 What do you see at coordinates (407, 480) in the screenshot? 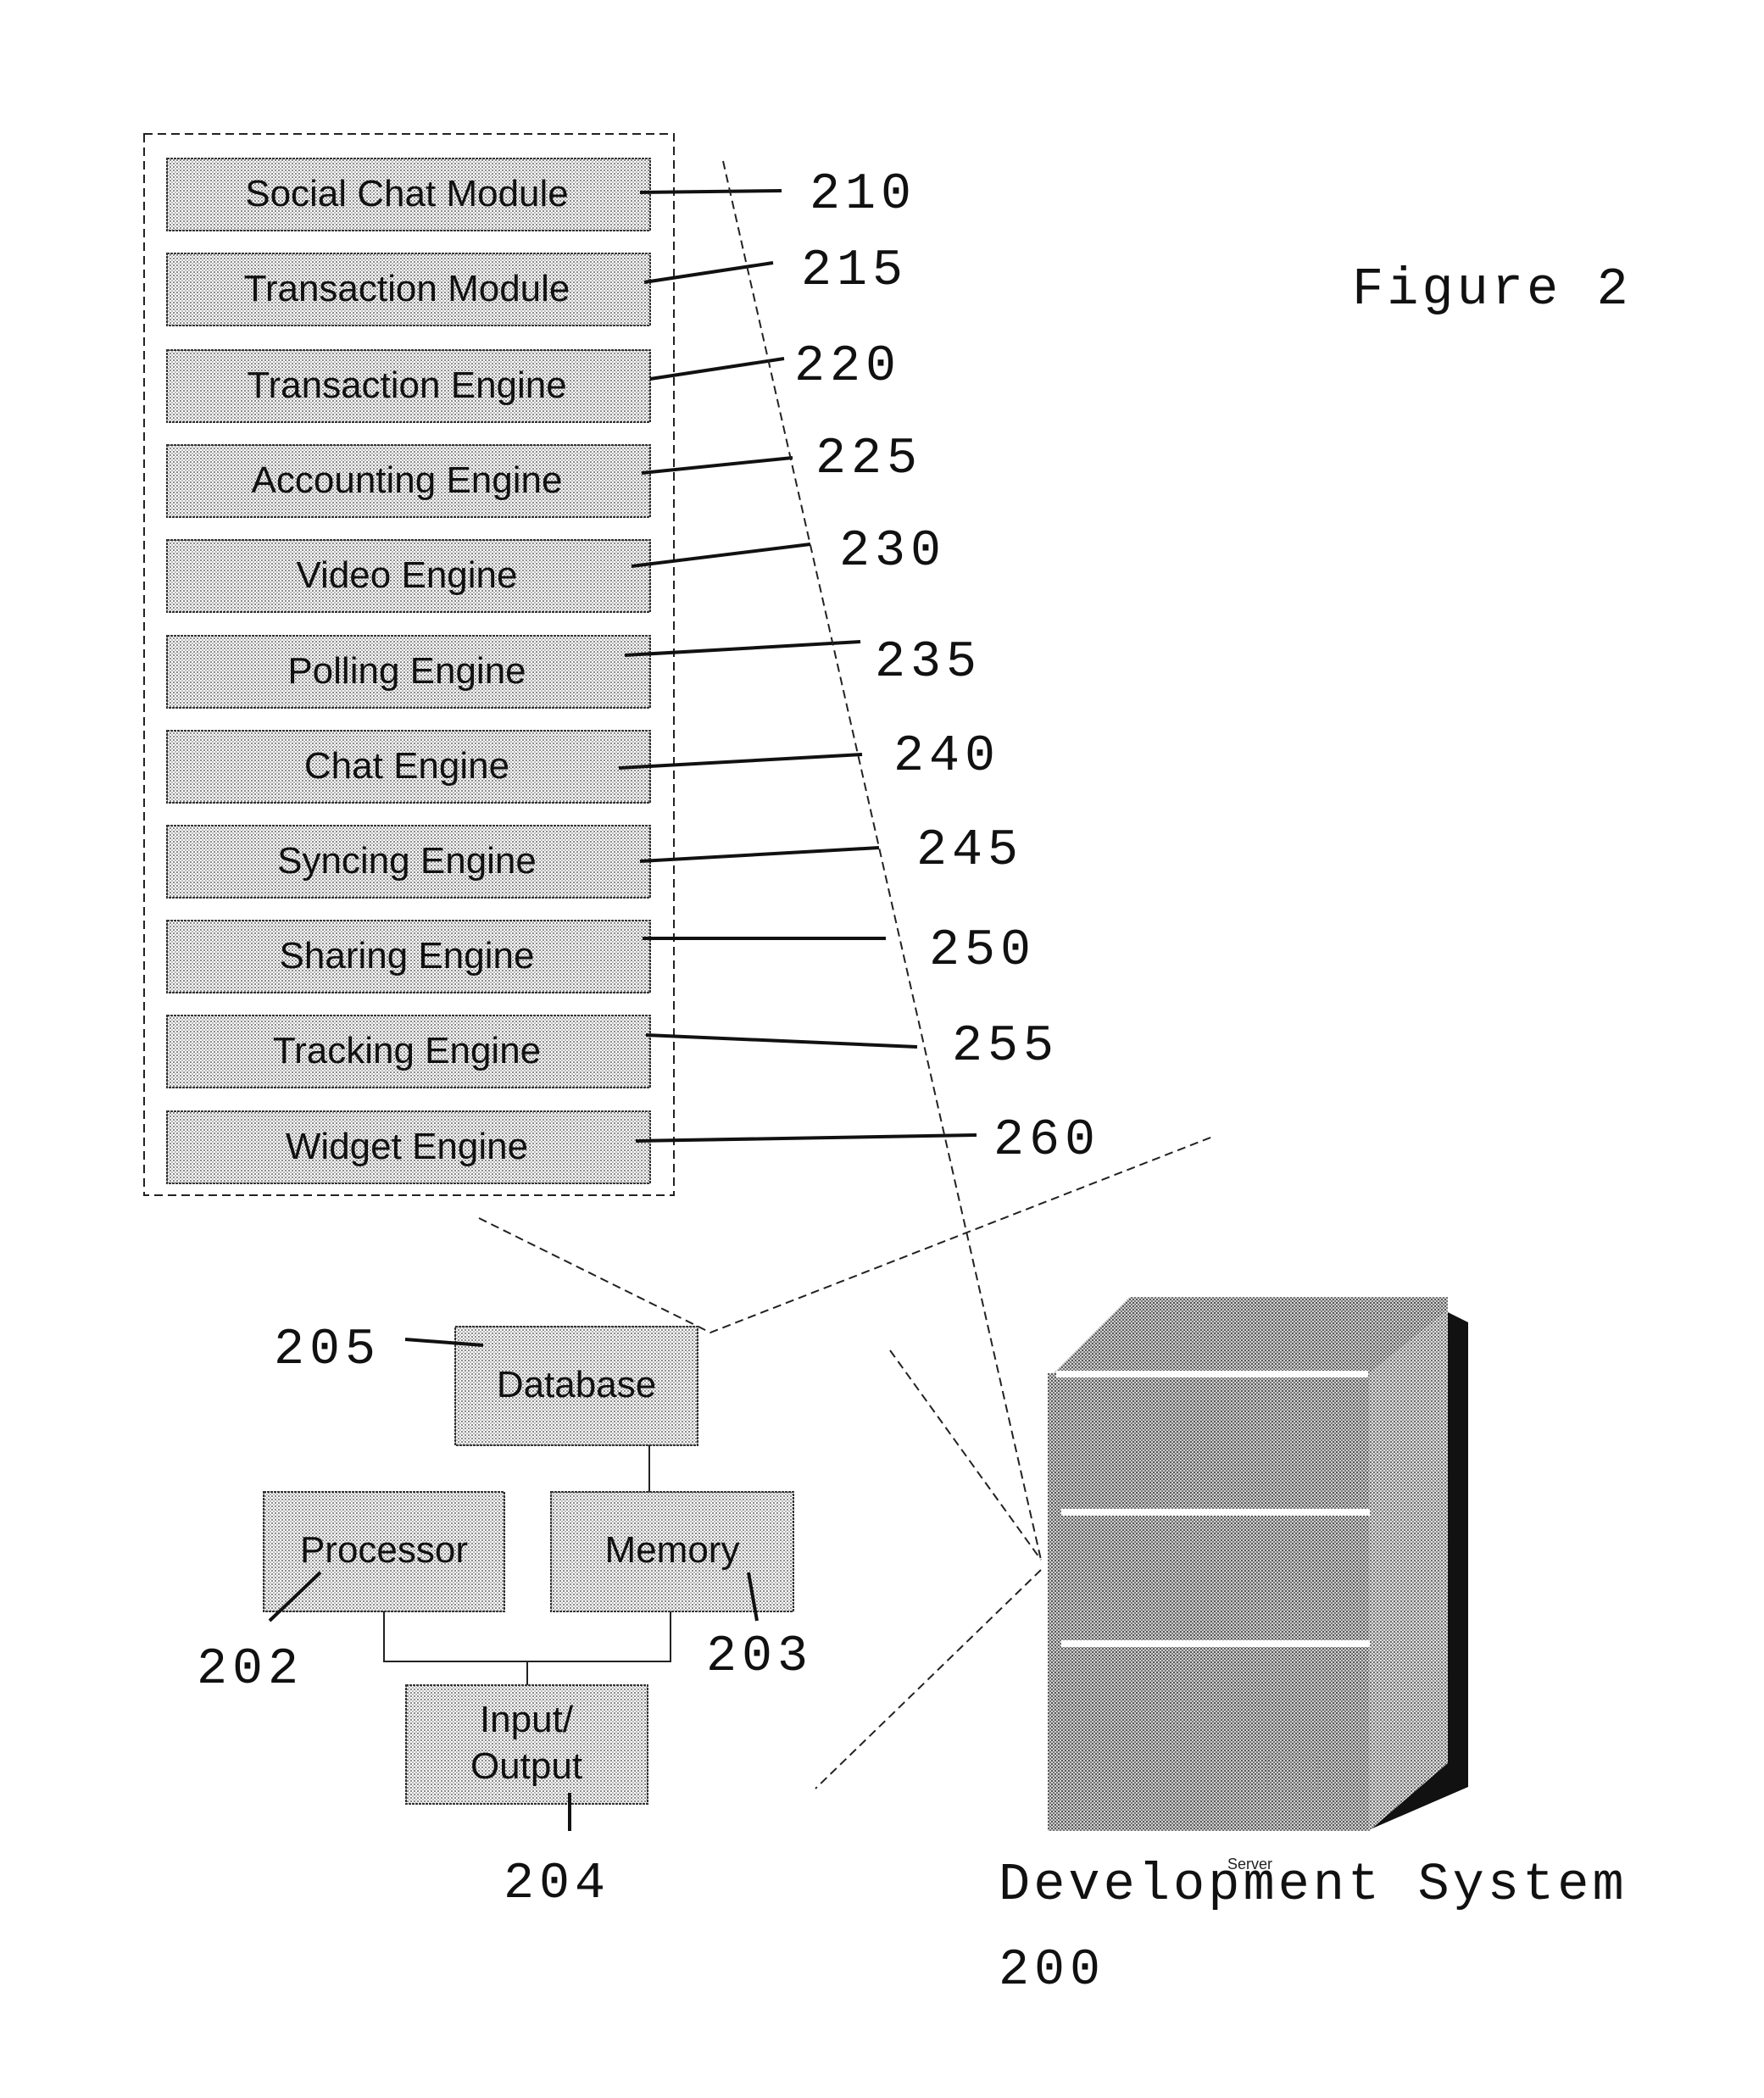
I see `module-label: Accounting Engine` at bounding box center [407, 480].